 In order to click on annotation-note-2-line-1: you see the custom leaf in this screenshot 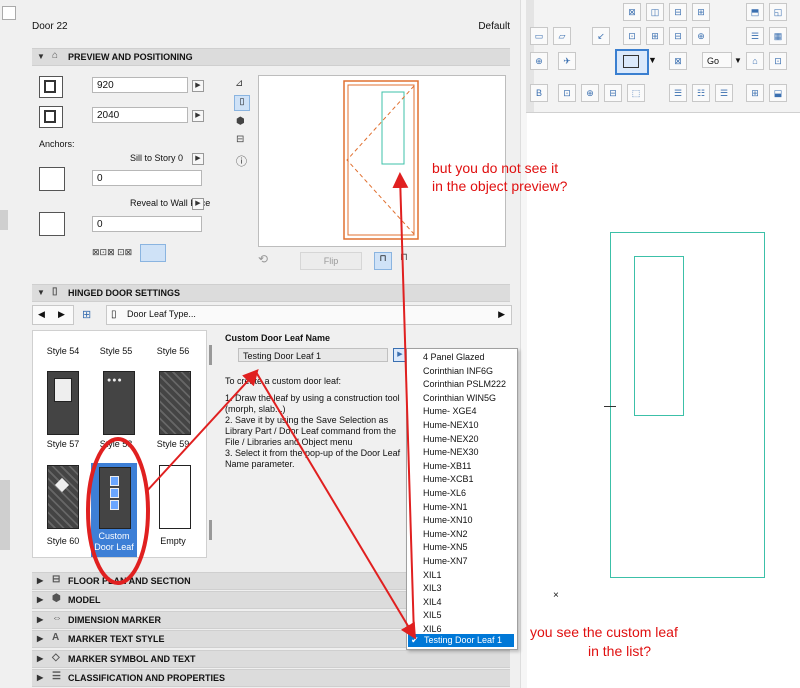, I will do `click(604, 632)`.